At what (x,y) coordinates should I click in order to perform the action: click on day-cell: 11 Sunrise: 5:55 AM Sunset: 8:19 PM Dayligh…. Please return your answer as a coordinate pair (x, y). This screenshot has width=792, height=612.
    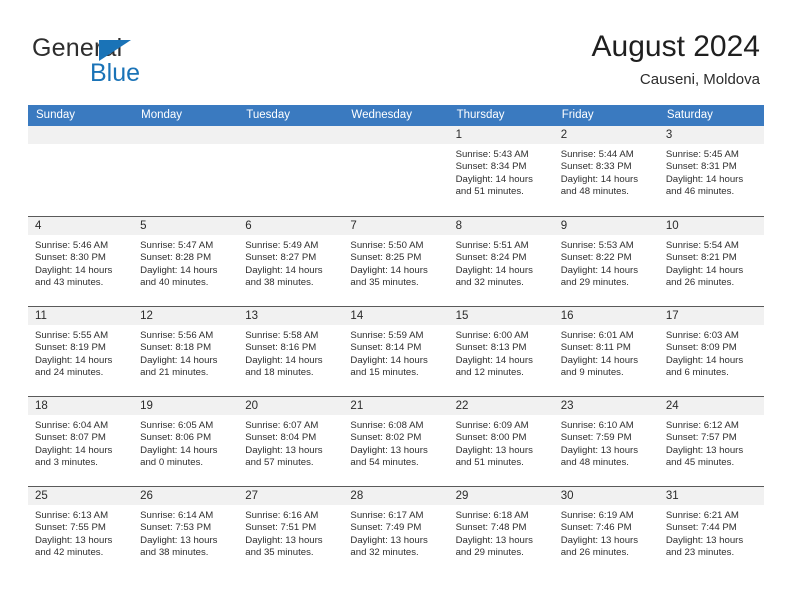
    Looking at the image, I should click on (81, 351).